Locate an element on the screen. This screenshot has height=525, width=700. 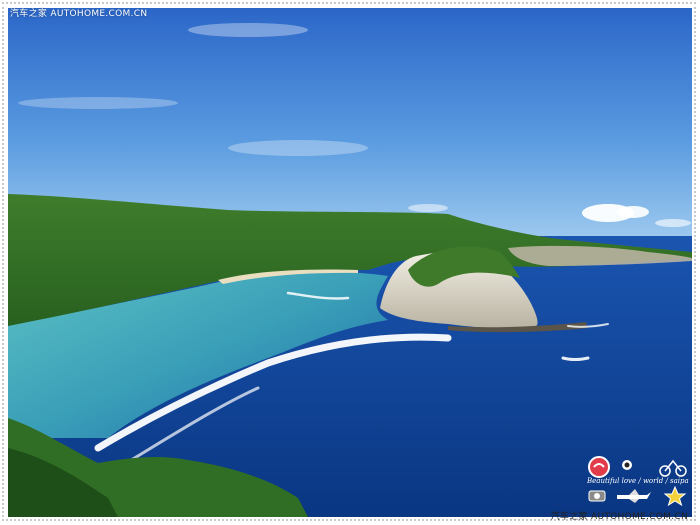
airplane-icon is located at coordinates (634, 496).